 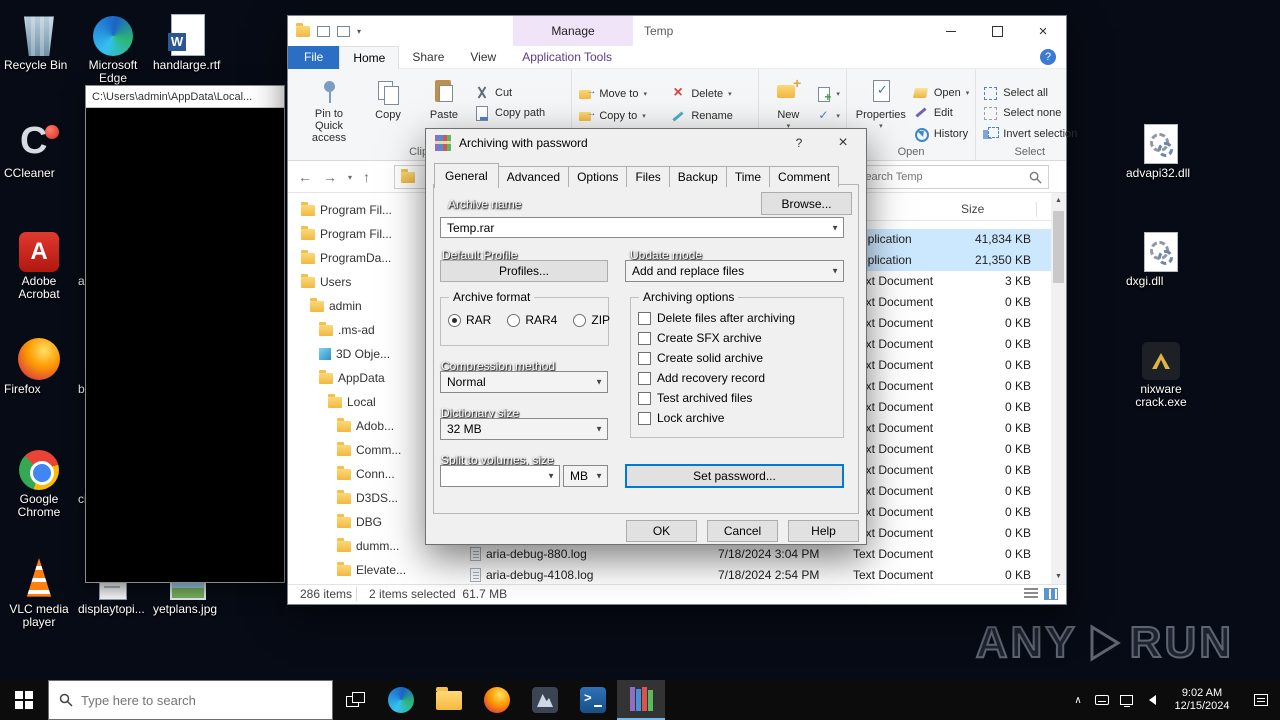 I want to click on maximize-button, so click(x=997, y=31).